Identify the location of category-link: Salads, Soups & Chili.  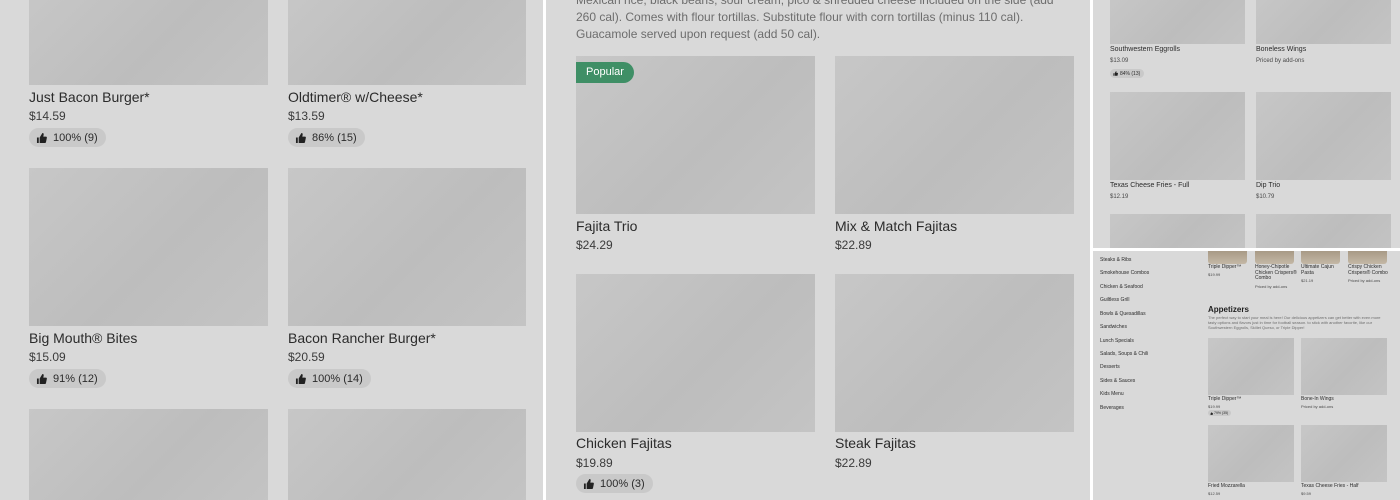
(1124, 354).